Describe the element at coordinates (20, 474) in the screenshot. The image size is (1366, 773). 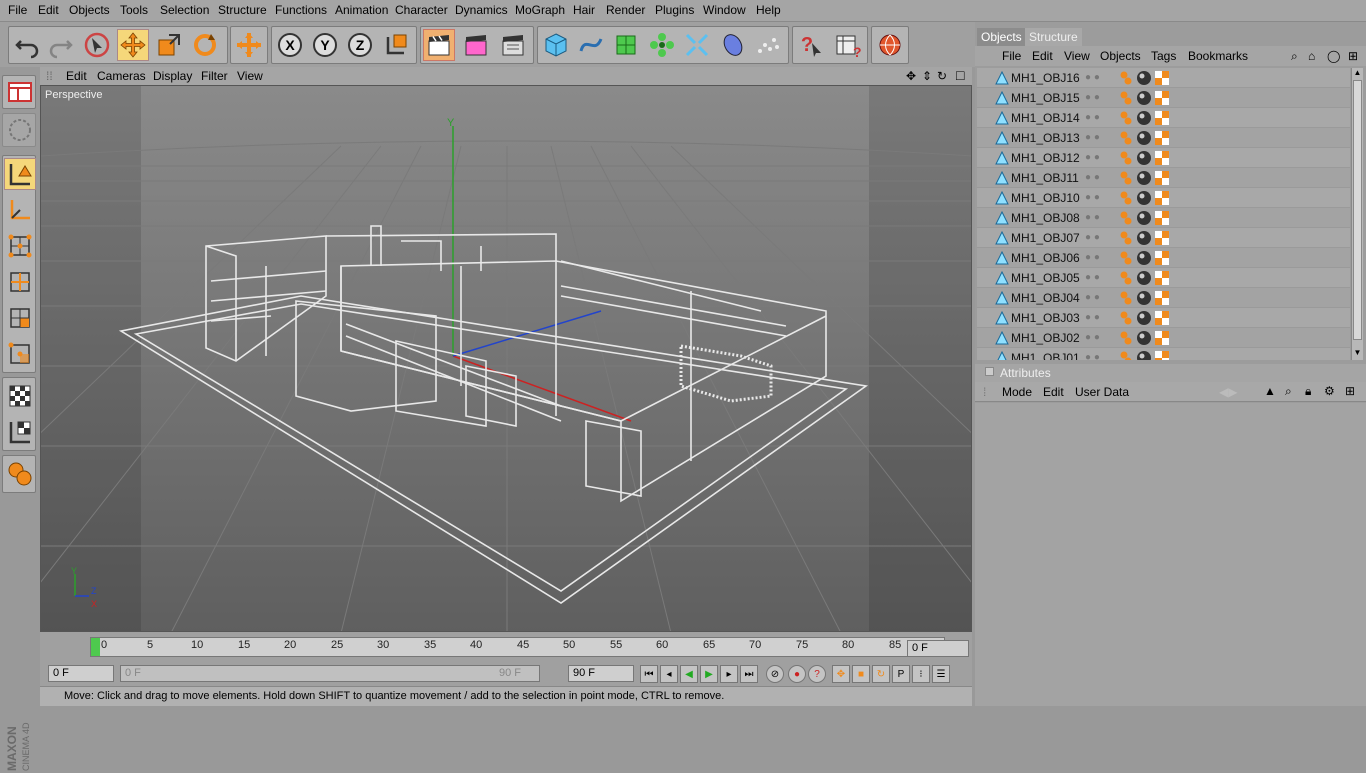
I see `workplane-button` at that location.